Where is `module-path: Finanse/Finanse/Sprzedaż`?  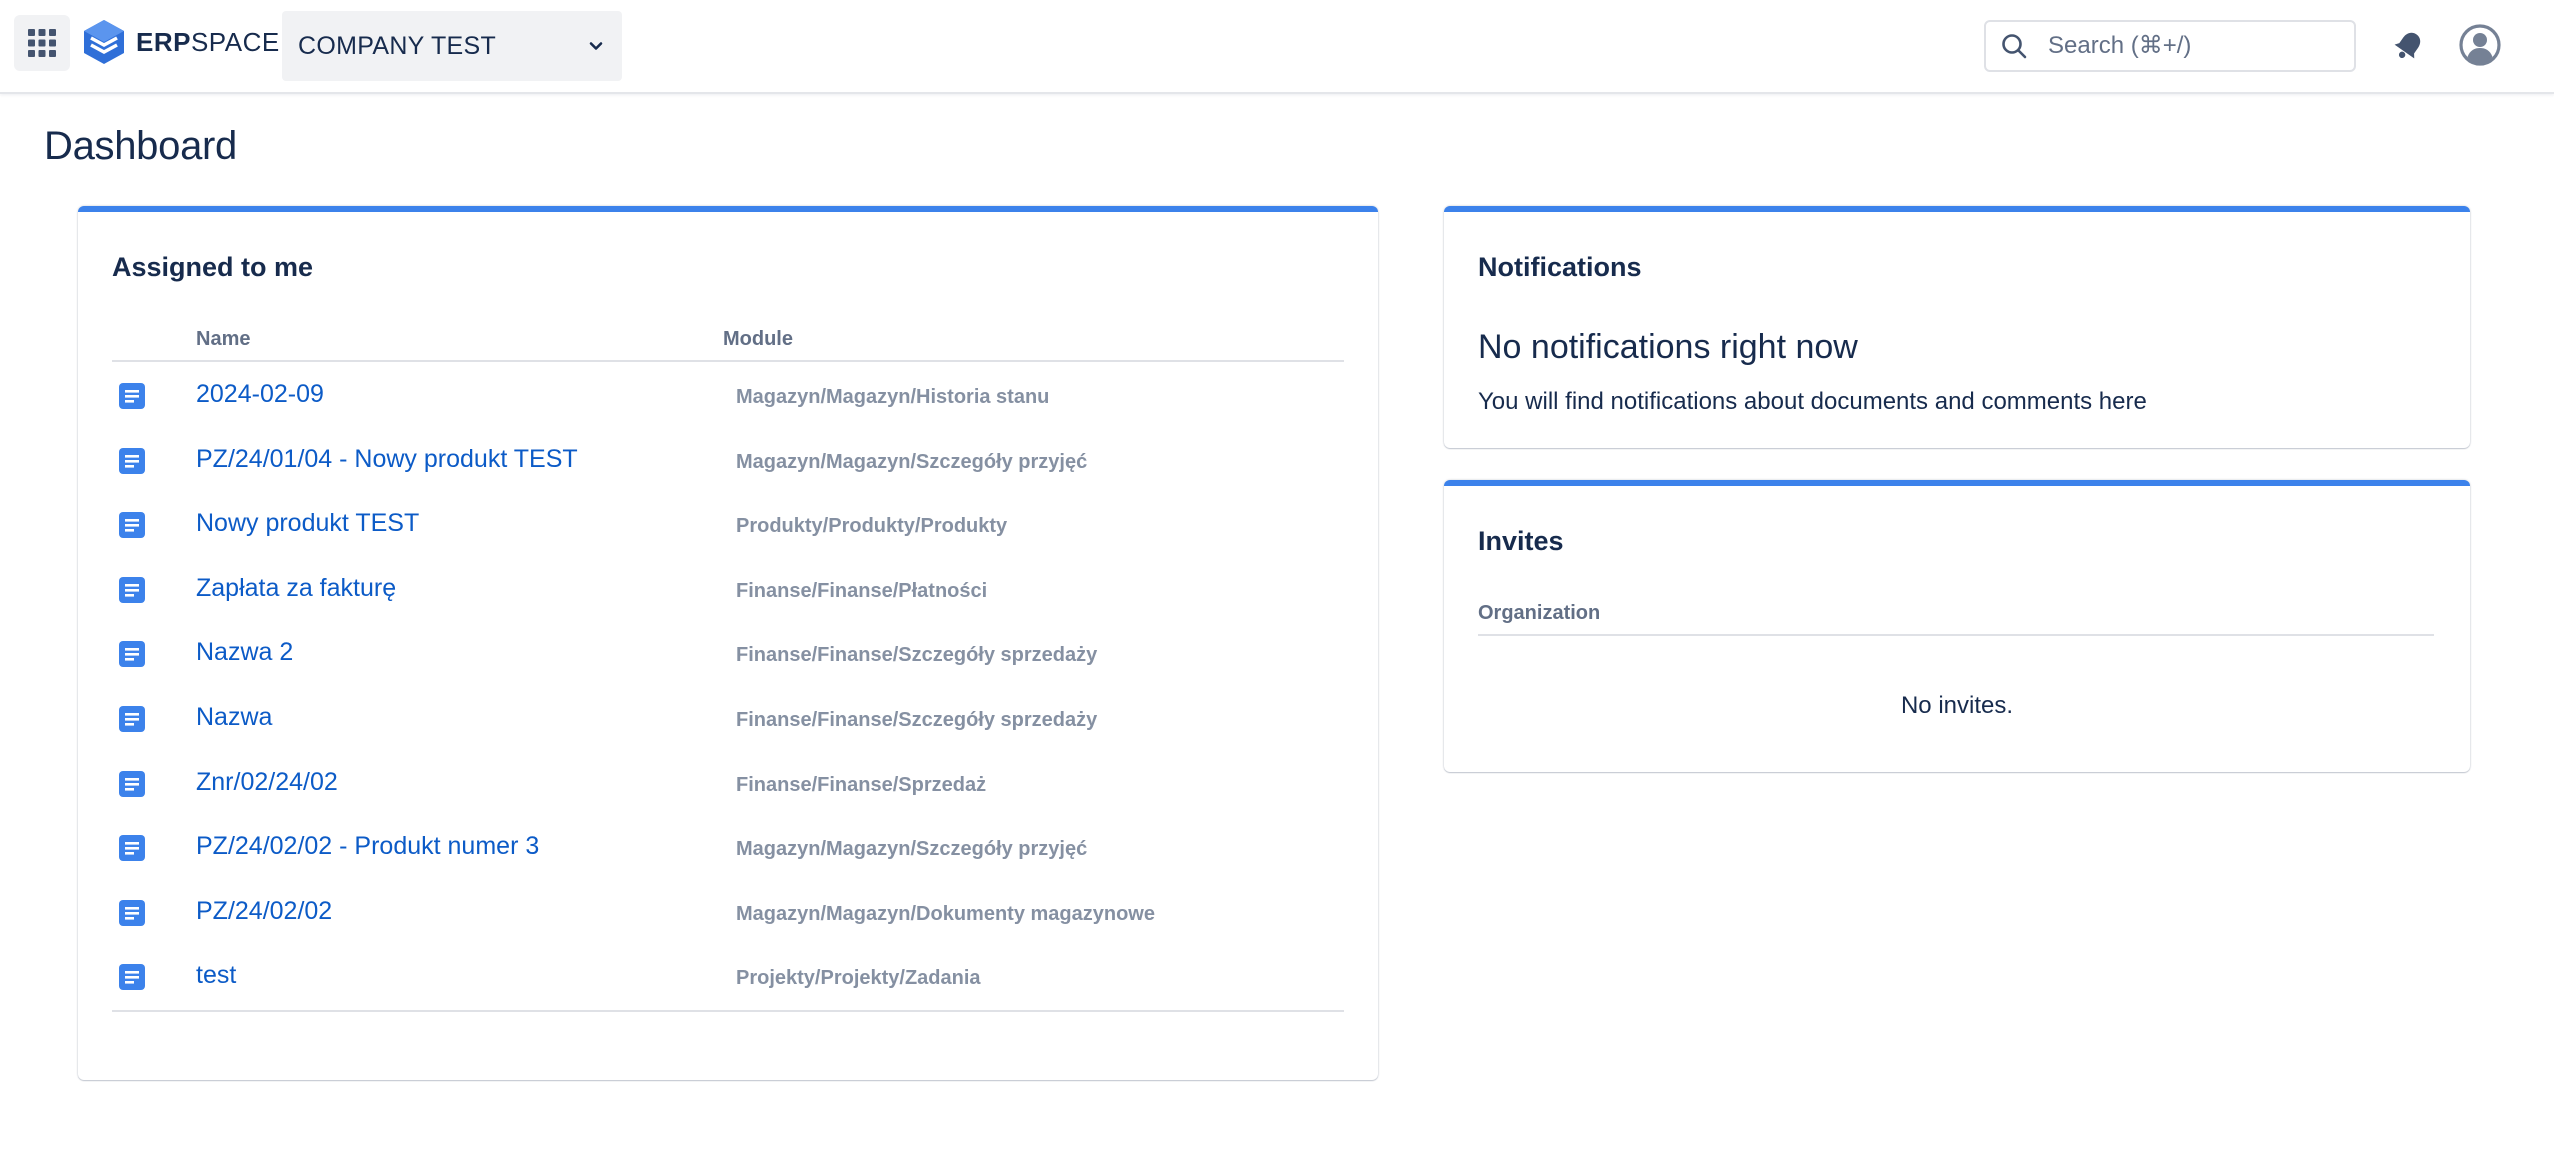
module-path: Finanse/Finanse/Sprzedaż is located at coordinates (861, 784).